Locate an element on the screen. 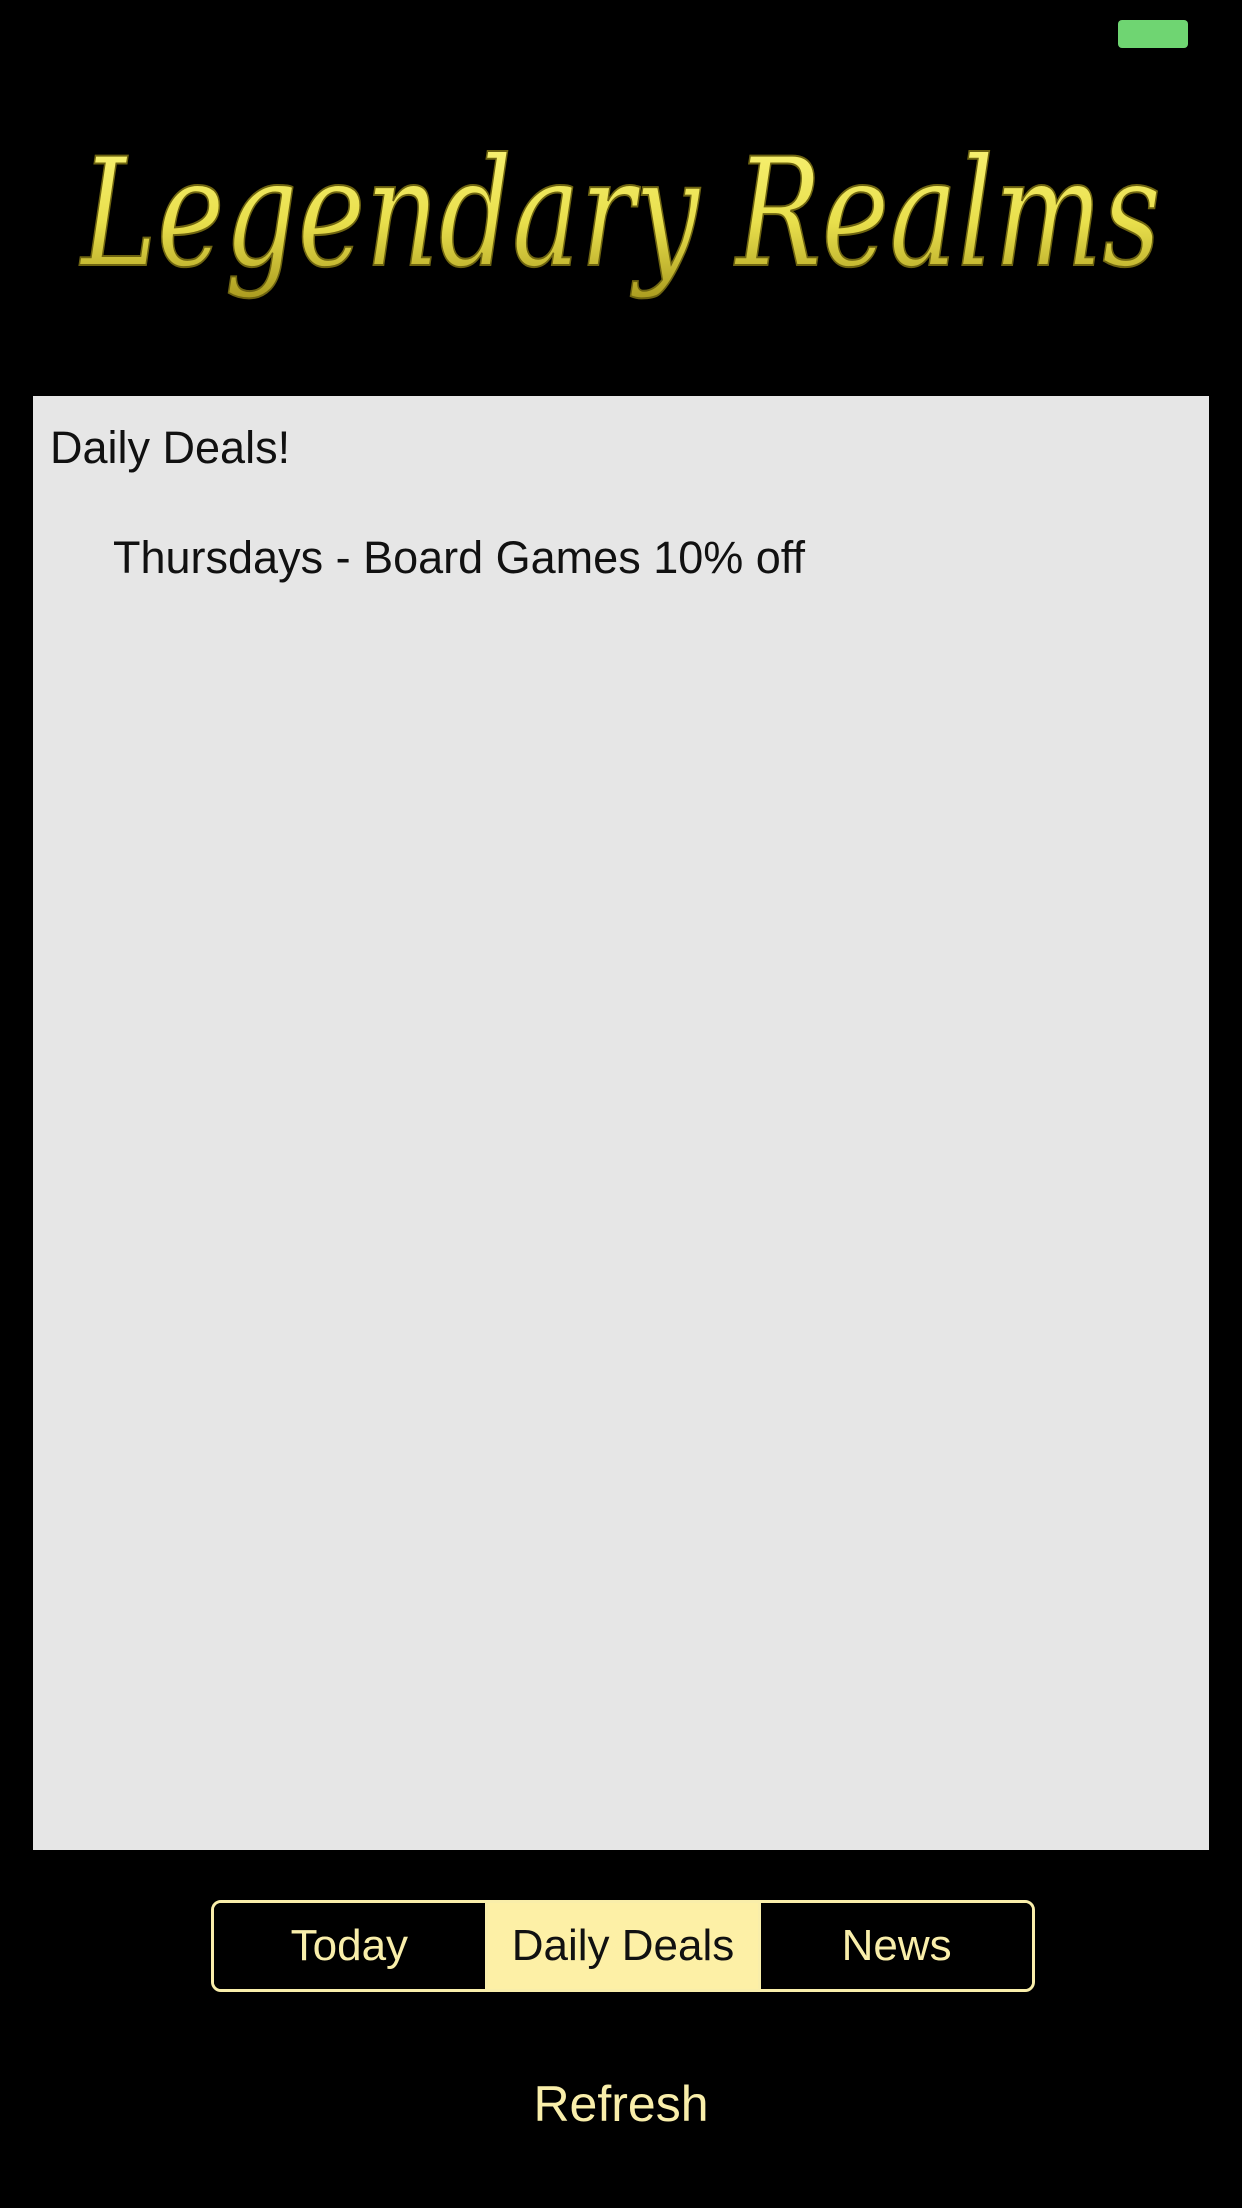 The height and width of the screenshot is (2208, 1242). tab-today: Today is located at coordinates (349, 1946).